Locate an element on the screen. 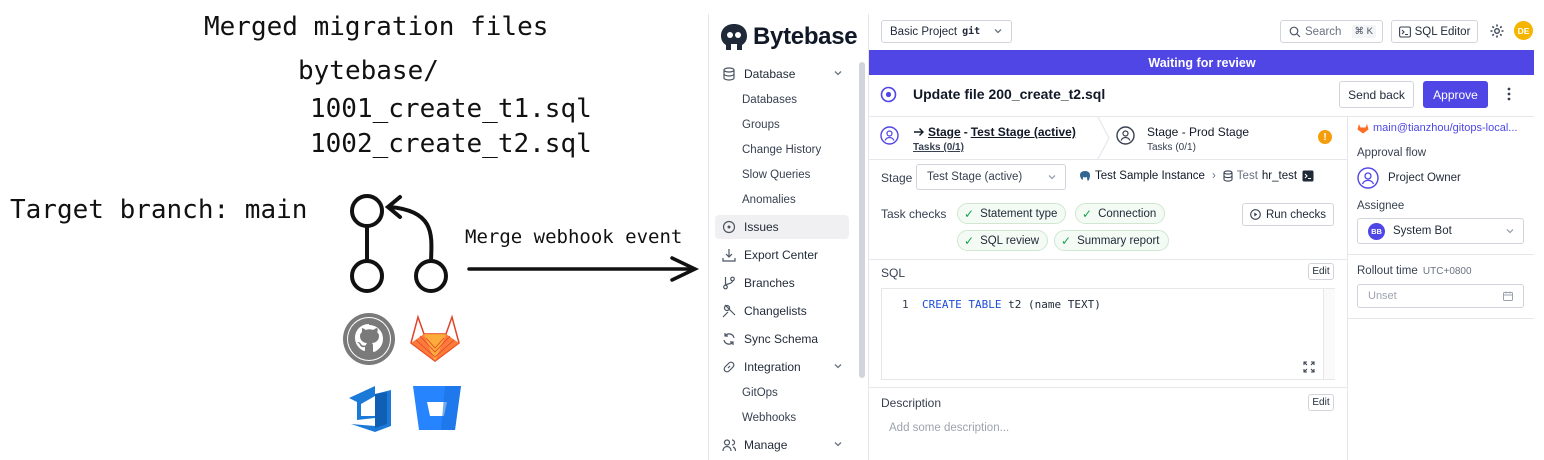 Image resolution: width=1544 pixels, height=460 pixels. sidebar-scrollbar is located at coordinates (862, 220).